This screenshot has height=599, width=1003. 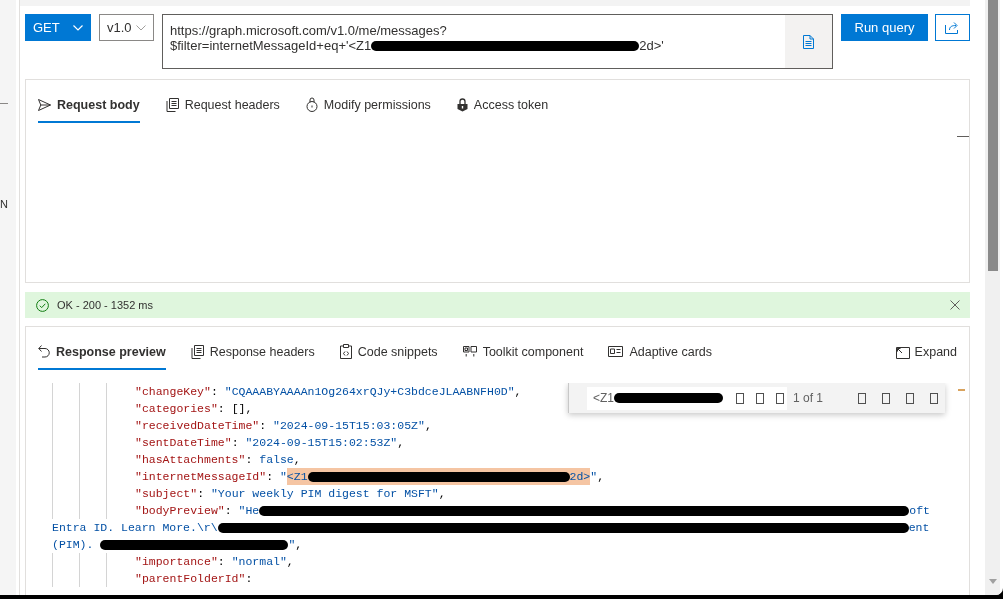 What do you see at coordinates (919, 511) in the screenshot?
I see `code-text: oft` at bounding box center [919, 511].